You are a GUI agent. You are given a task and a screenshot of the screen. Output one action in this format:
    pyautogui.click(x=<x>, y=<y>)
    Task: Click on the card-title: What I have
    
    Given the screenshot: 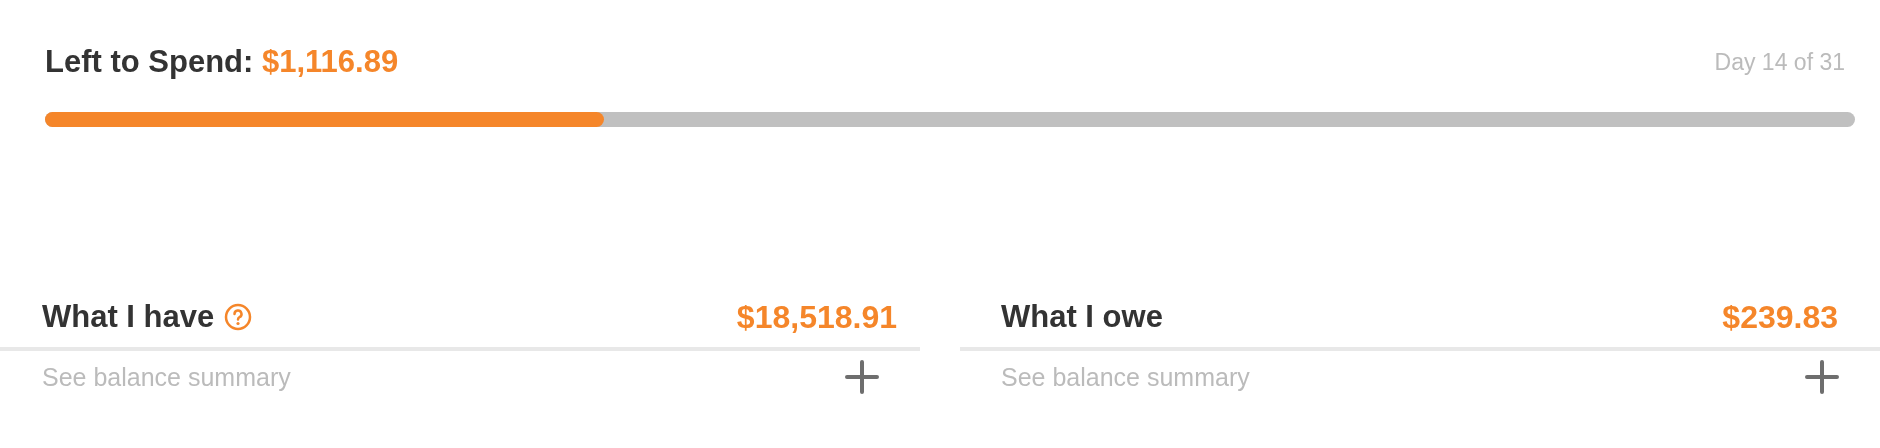 What is the action you would take?
    pyautogui.click(x=128, y=317)
    